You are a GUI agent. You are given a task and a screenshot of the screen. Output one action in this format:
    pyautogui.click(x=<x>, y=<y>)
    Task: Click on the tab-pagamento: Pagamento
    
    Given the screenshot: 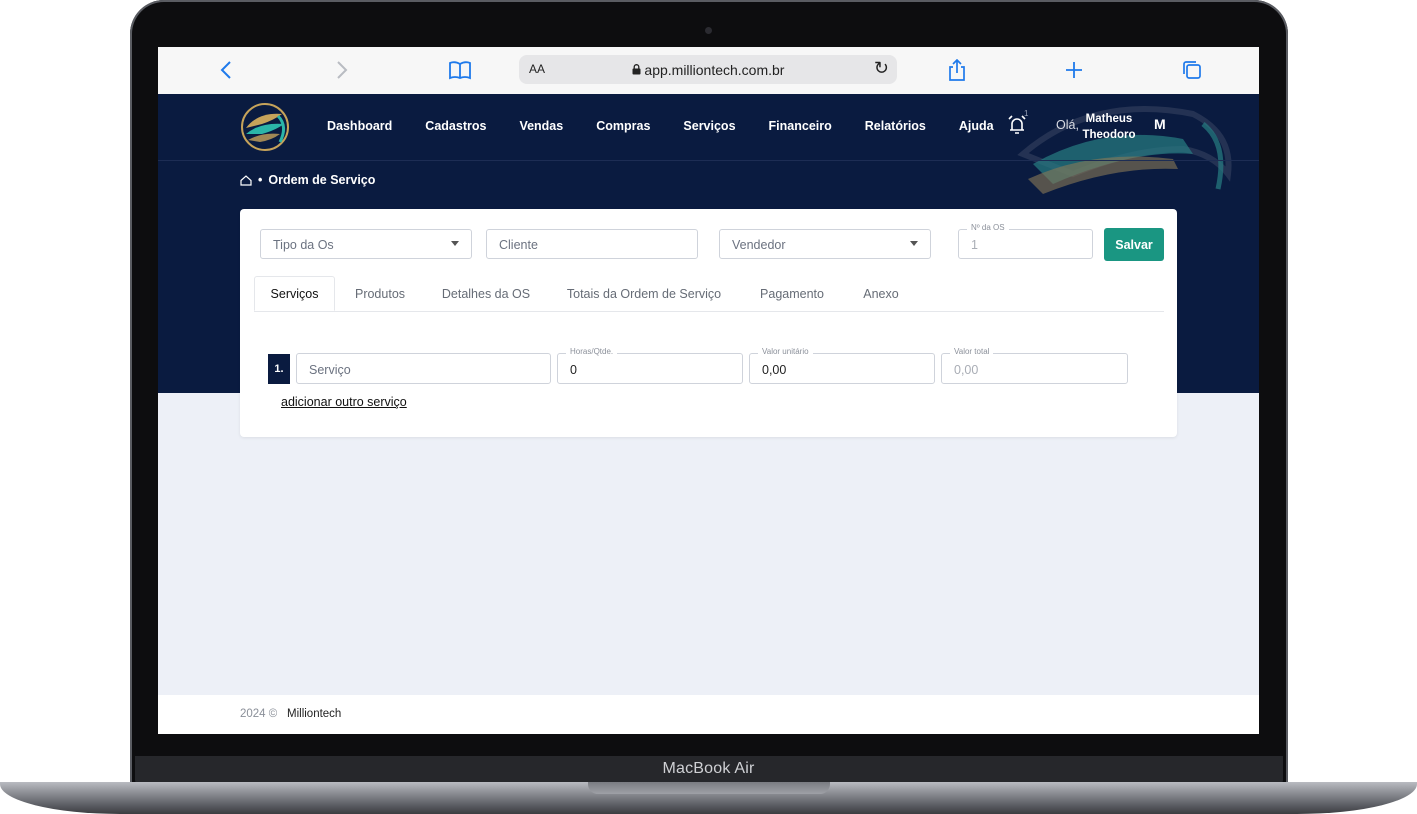 What is the action you would take?
    pyautogui.click(x=792, y=293)
    